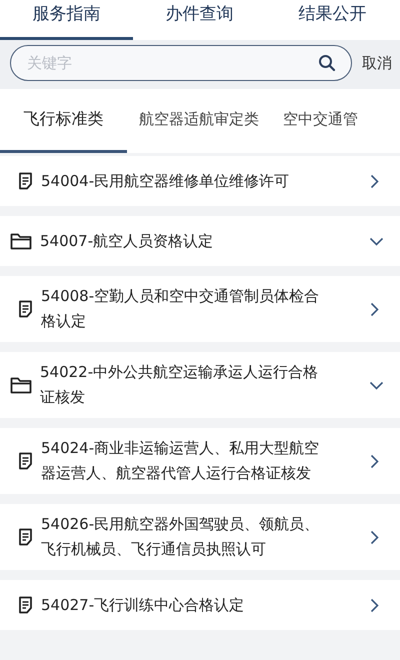  What do you see at coordinates (200, 181) in the screenshot?
I see `list-item: 54004-民用航空器维修单位维修许可` at bounding box center [200, 181].